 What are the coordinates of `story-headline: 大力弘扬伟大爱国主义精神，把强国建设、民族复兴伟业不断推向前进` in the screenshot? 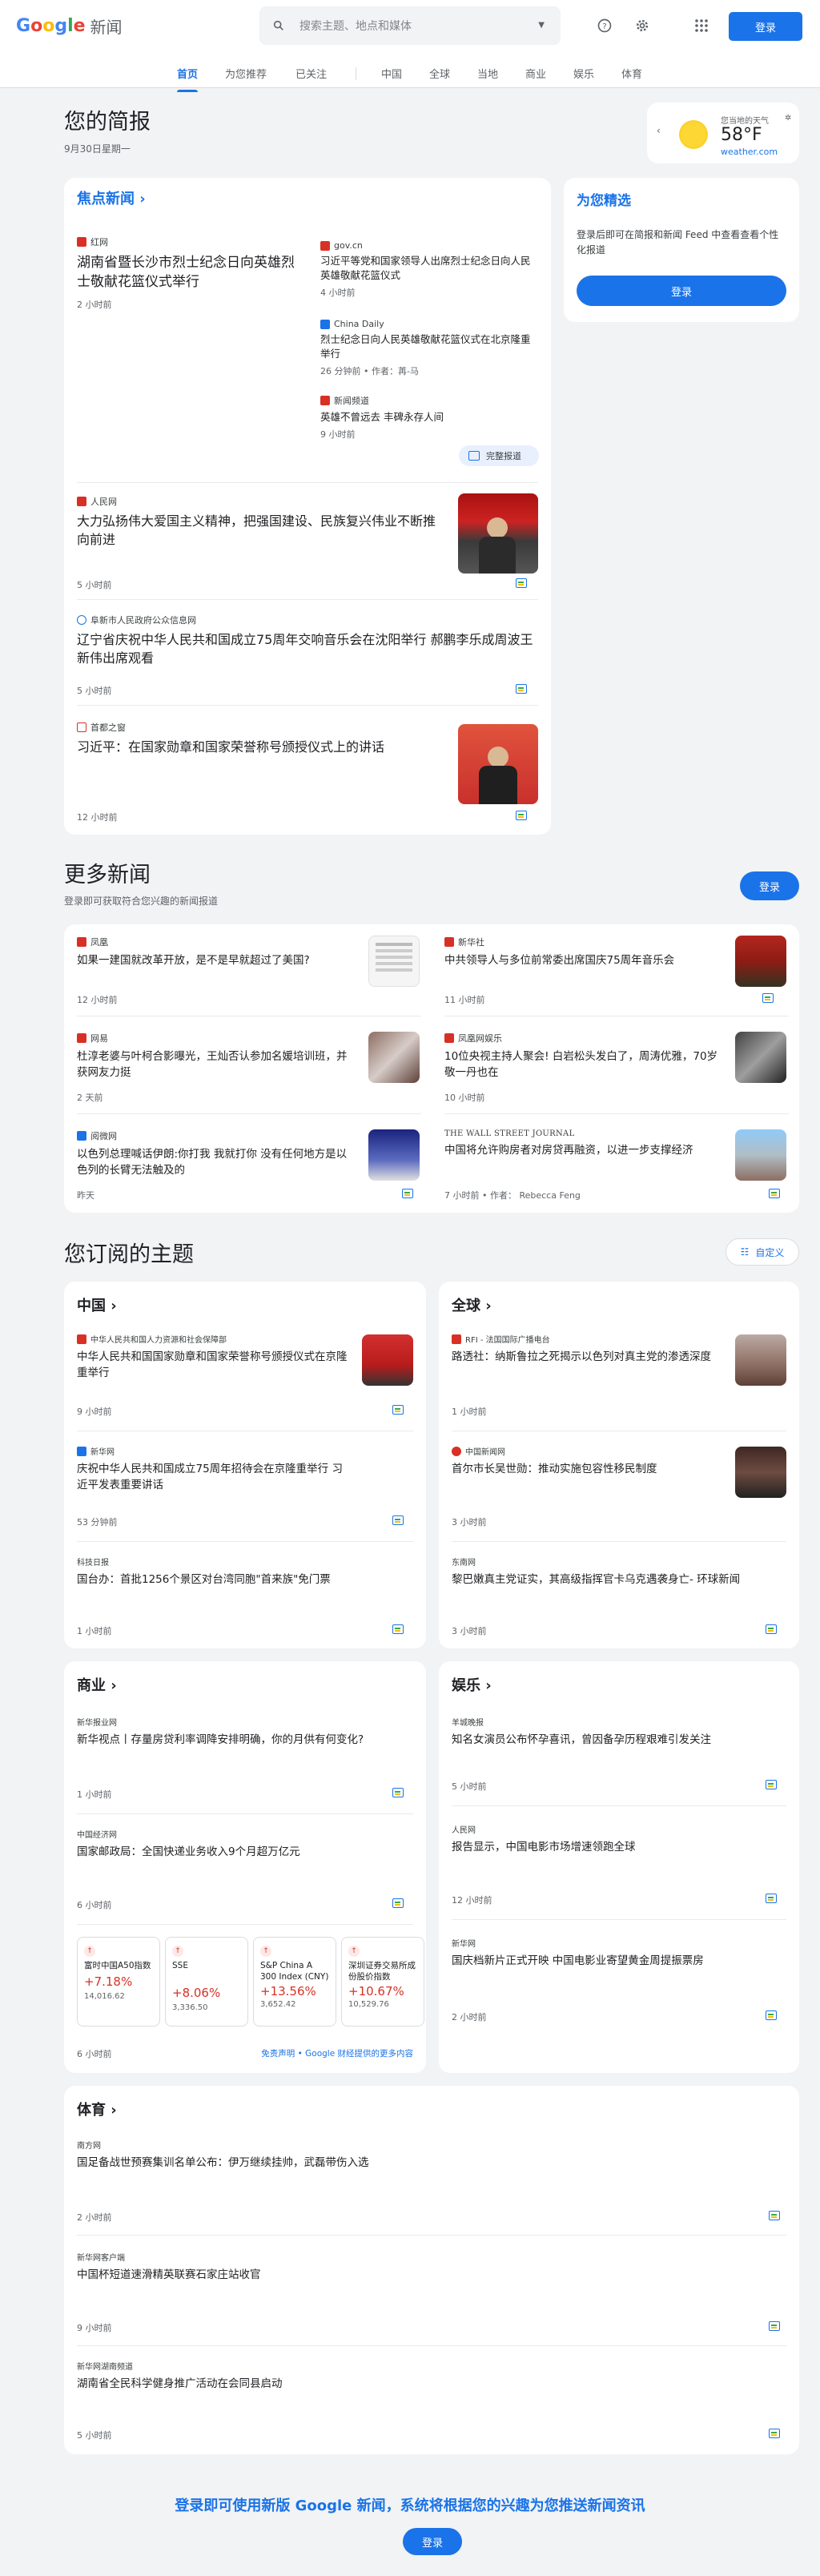 It's located at (261, 531).